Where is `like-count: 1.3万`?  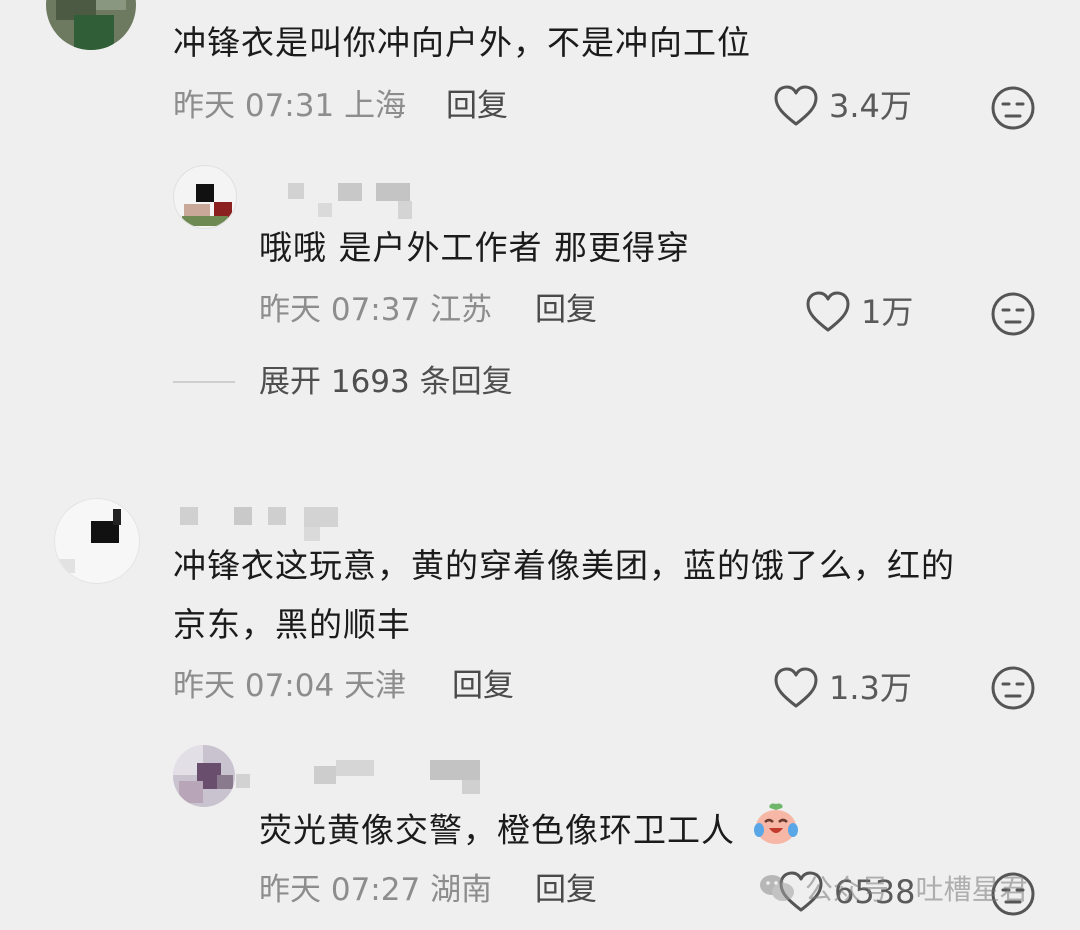
like-count: 1.3万 is located at coordinates (870, 688).